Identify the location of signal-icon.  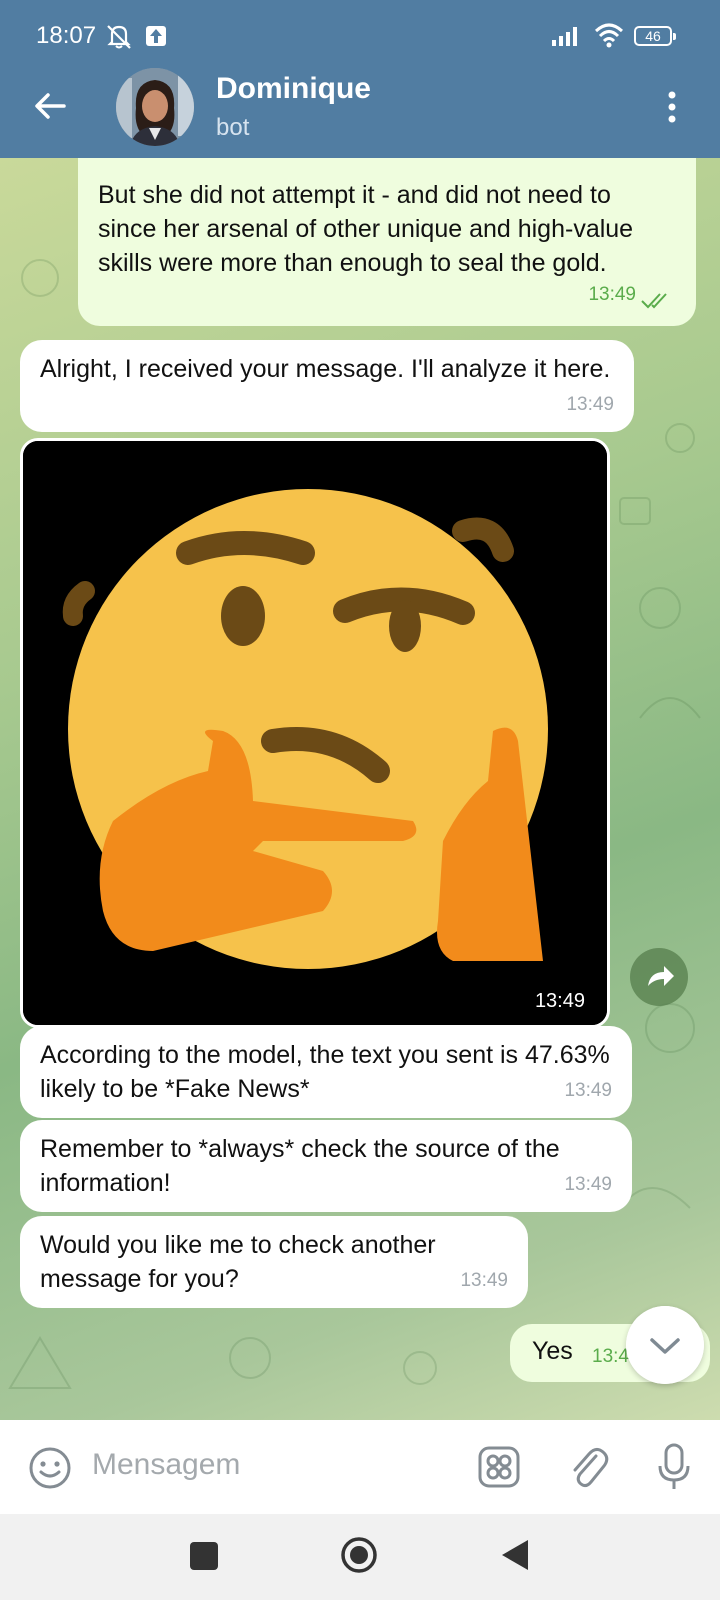
(564, 36).